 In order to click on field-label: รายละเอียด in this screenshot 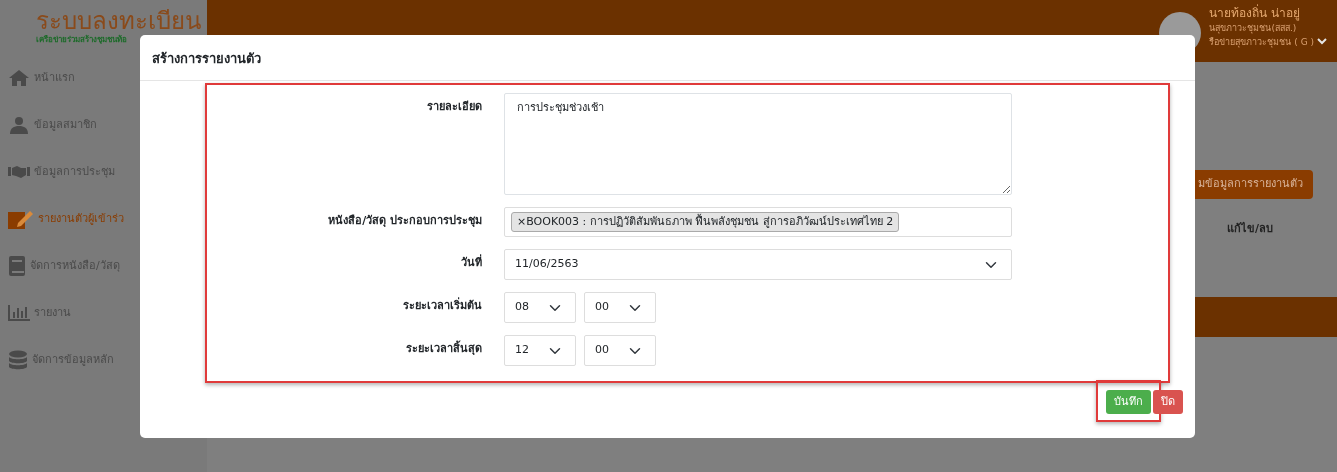, I will do `click(454, 107)`.